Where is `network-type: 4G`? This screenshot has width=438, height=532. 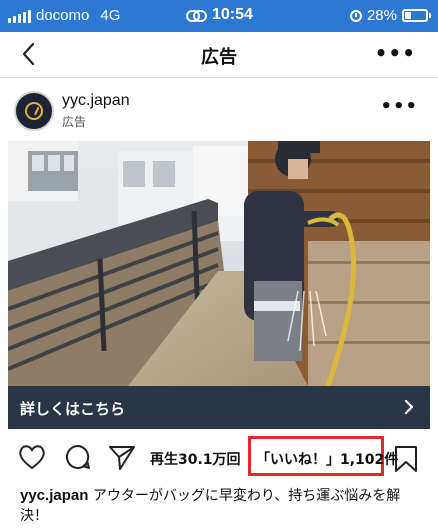
network-type: 4G is located at coordinates (110, 15).